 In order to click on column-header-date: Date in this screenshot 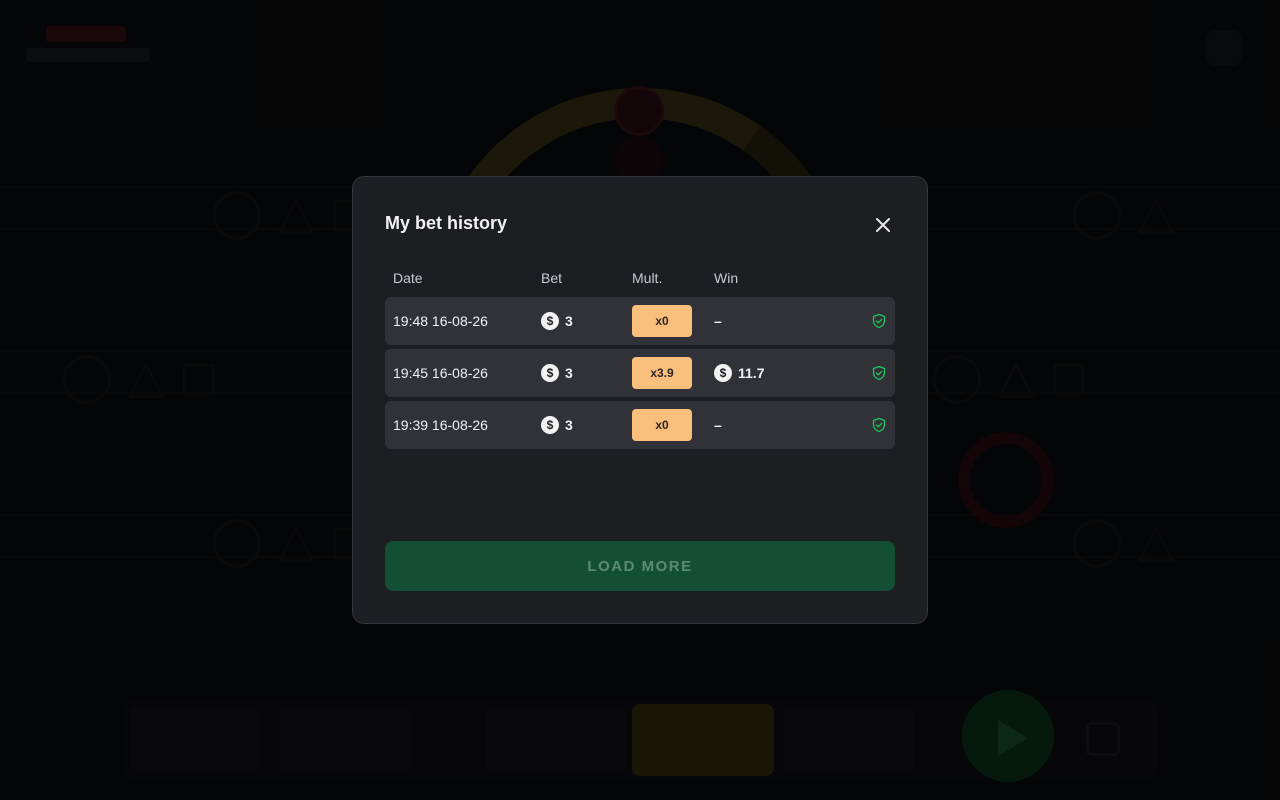, I will do `click(408, 278)`.